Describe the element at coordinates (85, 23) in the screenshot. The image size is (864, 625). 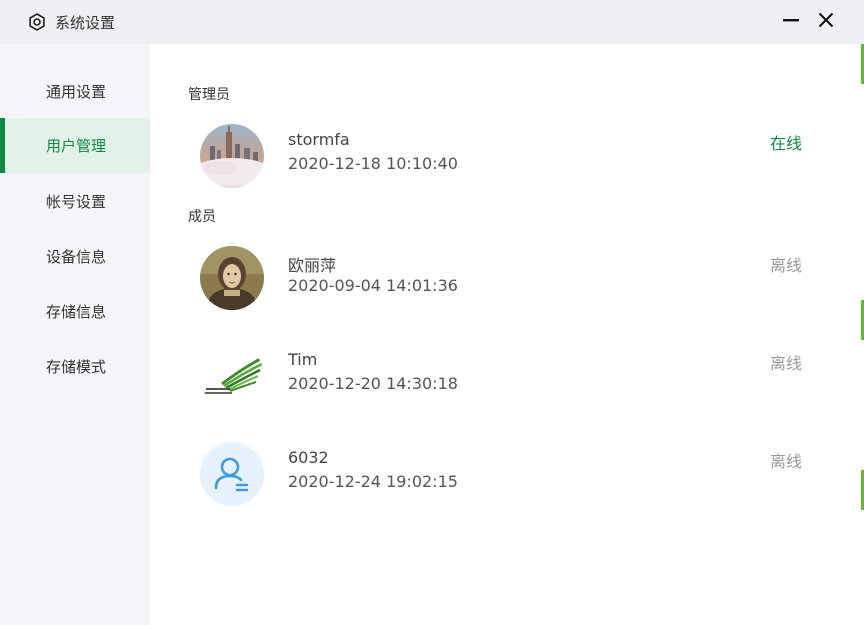
I see `window-title: 系统设置` at that location.